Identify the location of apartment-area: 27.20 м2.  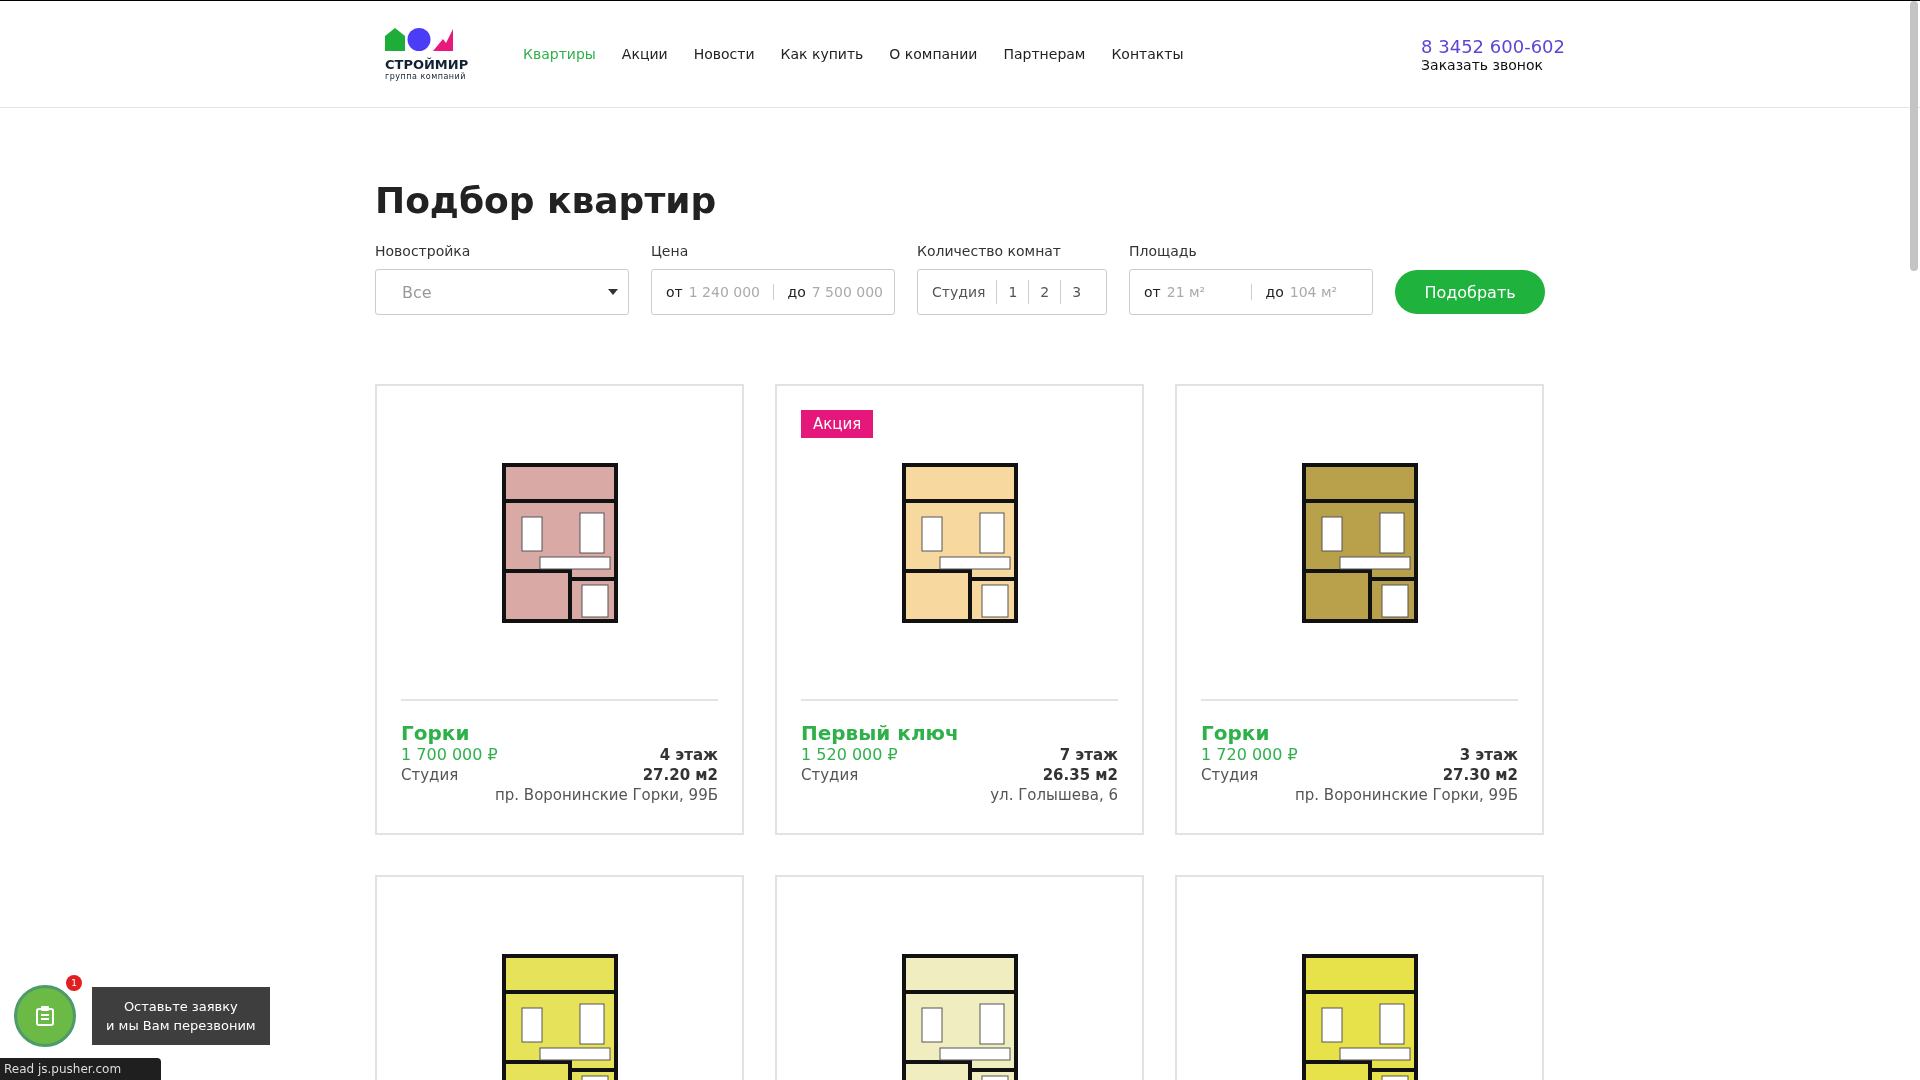
(680, 775).